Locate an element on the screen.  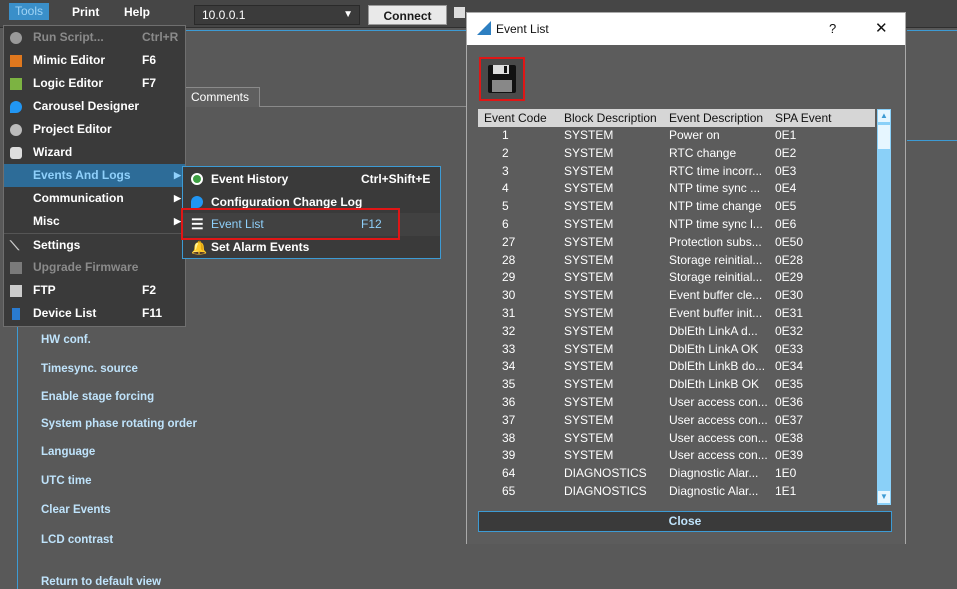
menu-tools: Tools is located at coordinates (29, 11).